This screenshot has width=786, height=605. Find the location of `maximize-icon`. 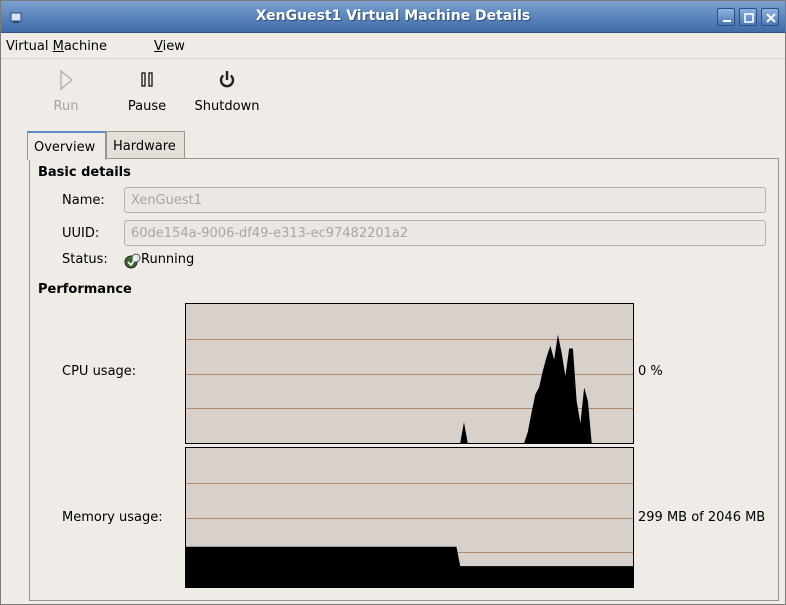

maximize-icon is located at coordinates (749, 18).